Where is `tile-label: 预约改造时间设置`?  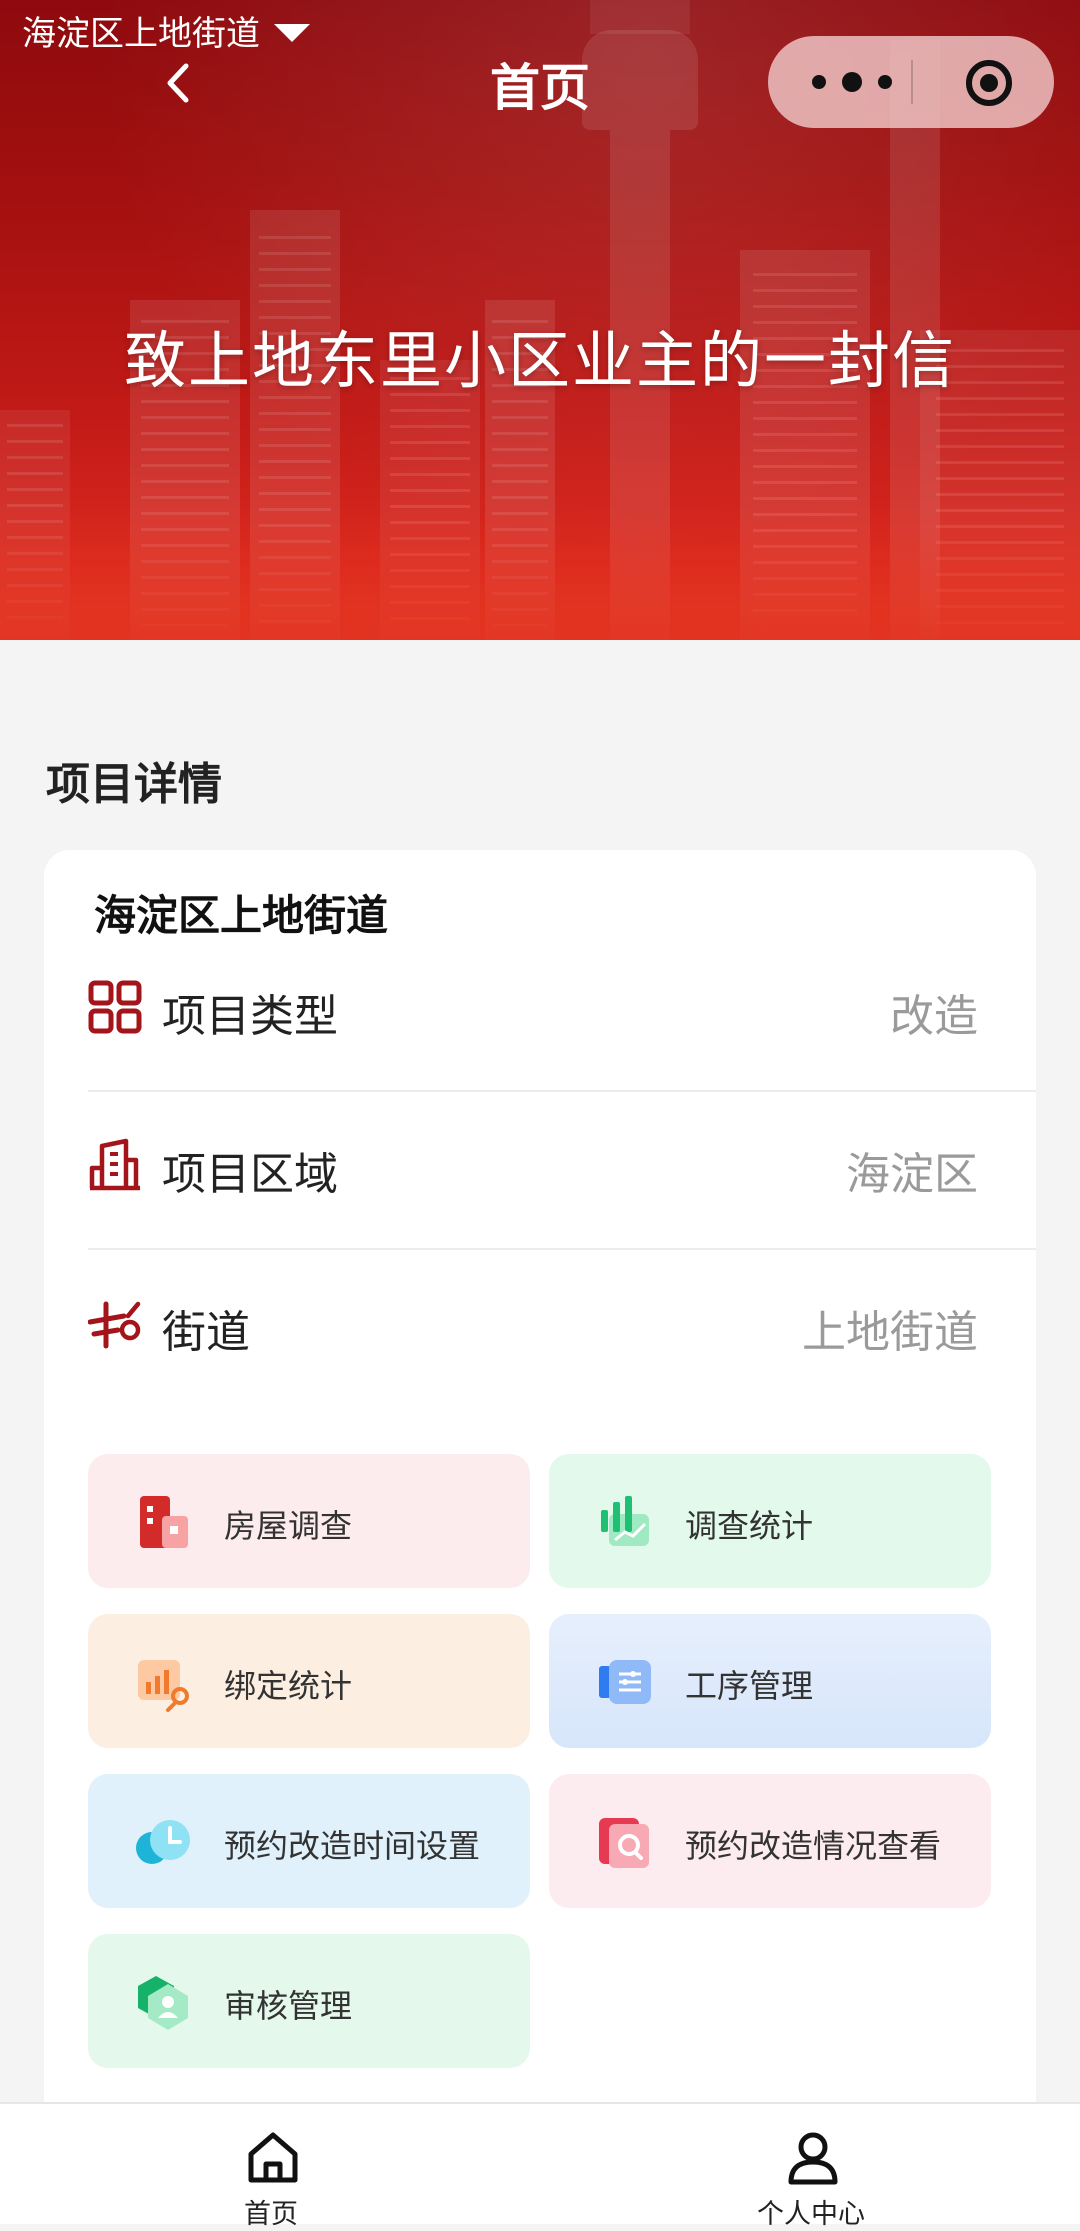 tile-label: 预约改造时间设置 is located at coordinates (352, 1846).